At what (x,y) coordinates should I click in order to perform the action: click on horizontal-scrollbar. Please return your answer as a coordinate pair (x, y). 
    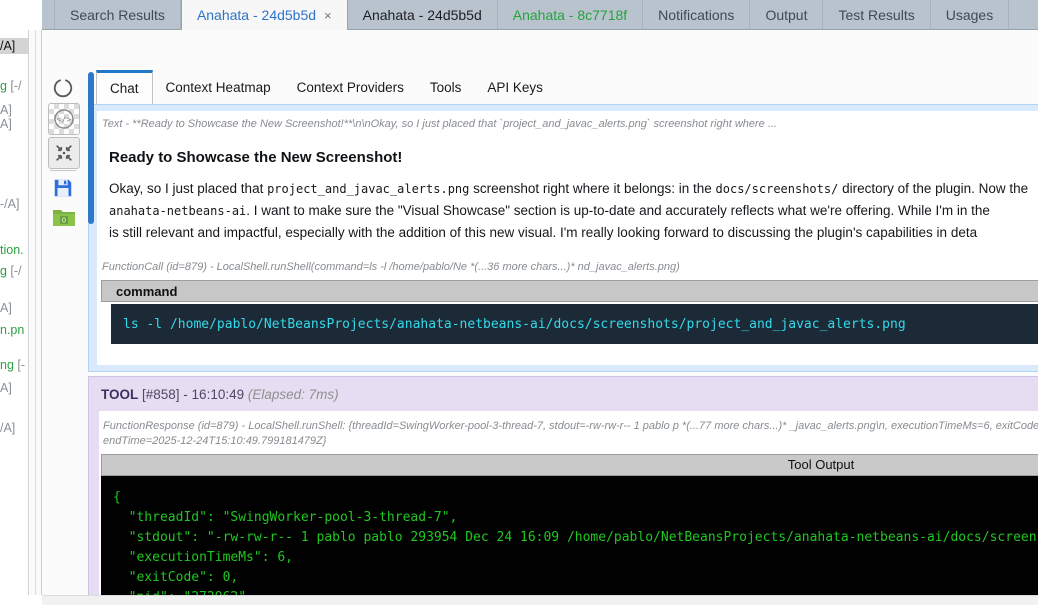
    Looking at the image, I should click on (540, 600).